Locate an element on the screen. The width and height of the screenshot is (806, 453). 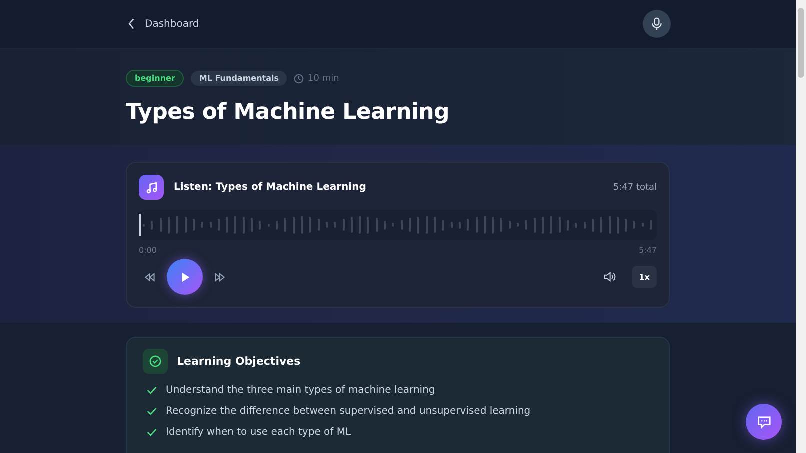
play-icon is located at coordinates (185, 277).